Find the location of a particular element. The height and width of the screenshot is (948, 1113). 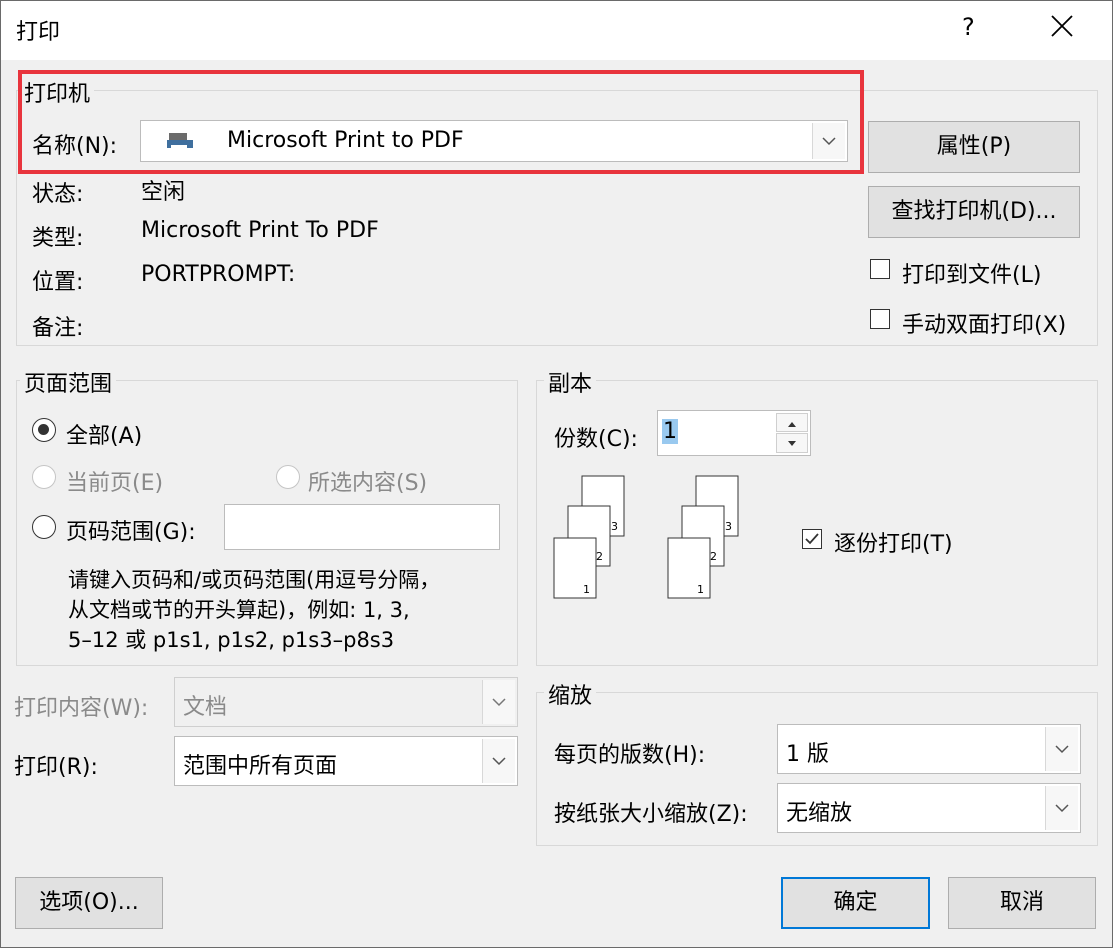

page-number-3: 3 is located at coordinates (614, 526).